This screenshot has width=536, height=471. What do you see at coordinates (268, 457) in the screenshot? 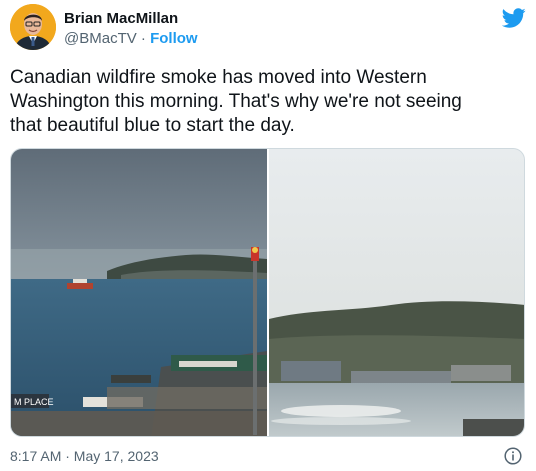
I see `tweet-footer: 8:17 AM · May 17, 2023` at bounding box center [268, 457].